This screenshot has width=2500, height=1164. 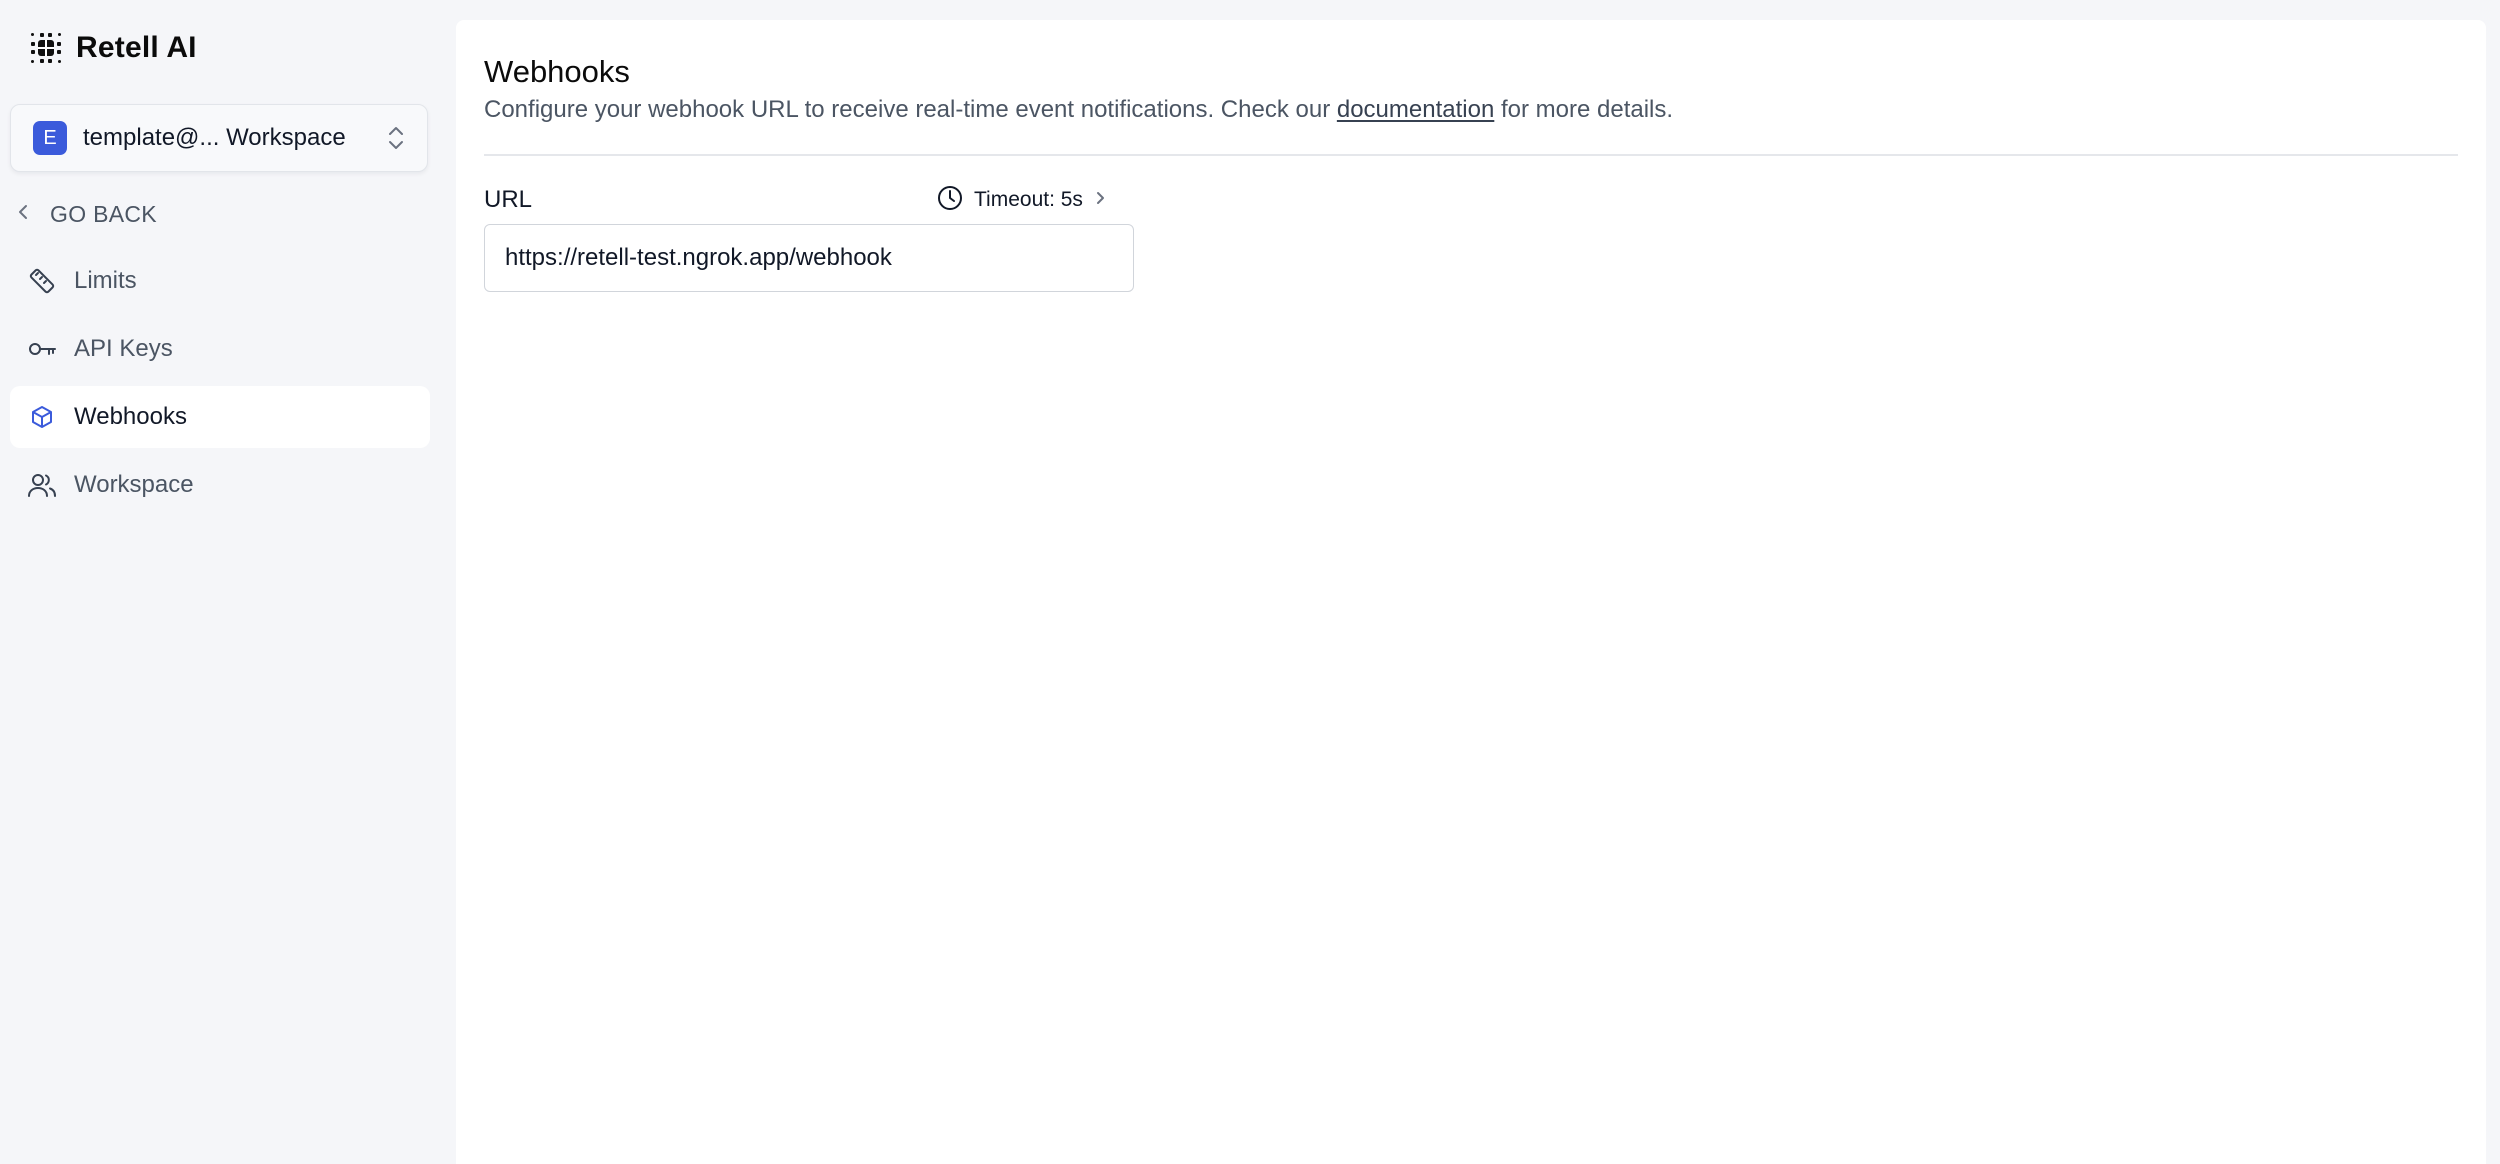 What do you see at coordinates (1028, 199) in the screenshot?
I see `timeout-label: Timeout: 5s` at bounding box center [1028, 199].